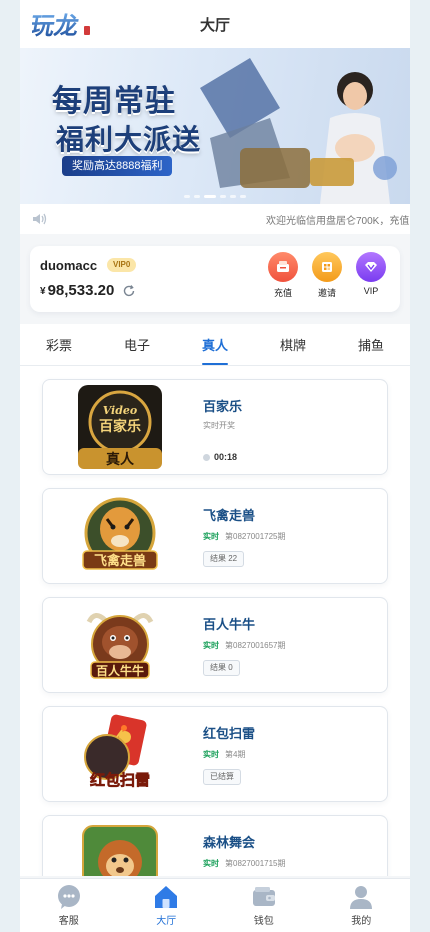  Describe the element at coordinates (226, 457) in the screenshot. I see `countdown-value: 00:18` at that location.